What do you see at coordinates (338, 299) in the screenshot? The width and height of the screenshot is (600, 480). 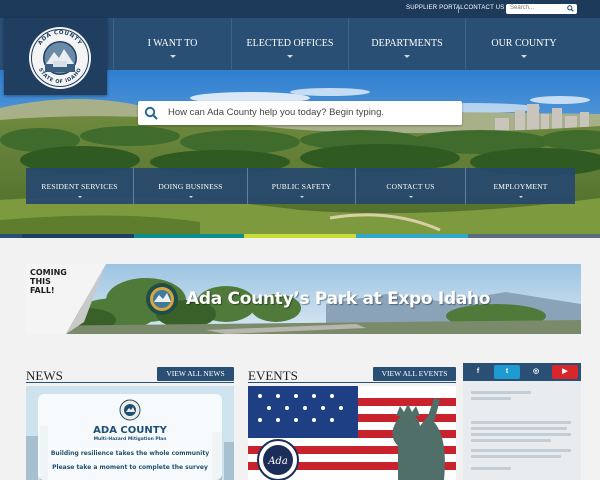 I see `banner-title: Ada County’s Park at Expo Idaho` at bounding box center [338, 299].